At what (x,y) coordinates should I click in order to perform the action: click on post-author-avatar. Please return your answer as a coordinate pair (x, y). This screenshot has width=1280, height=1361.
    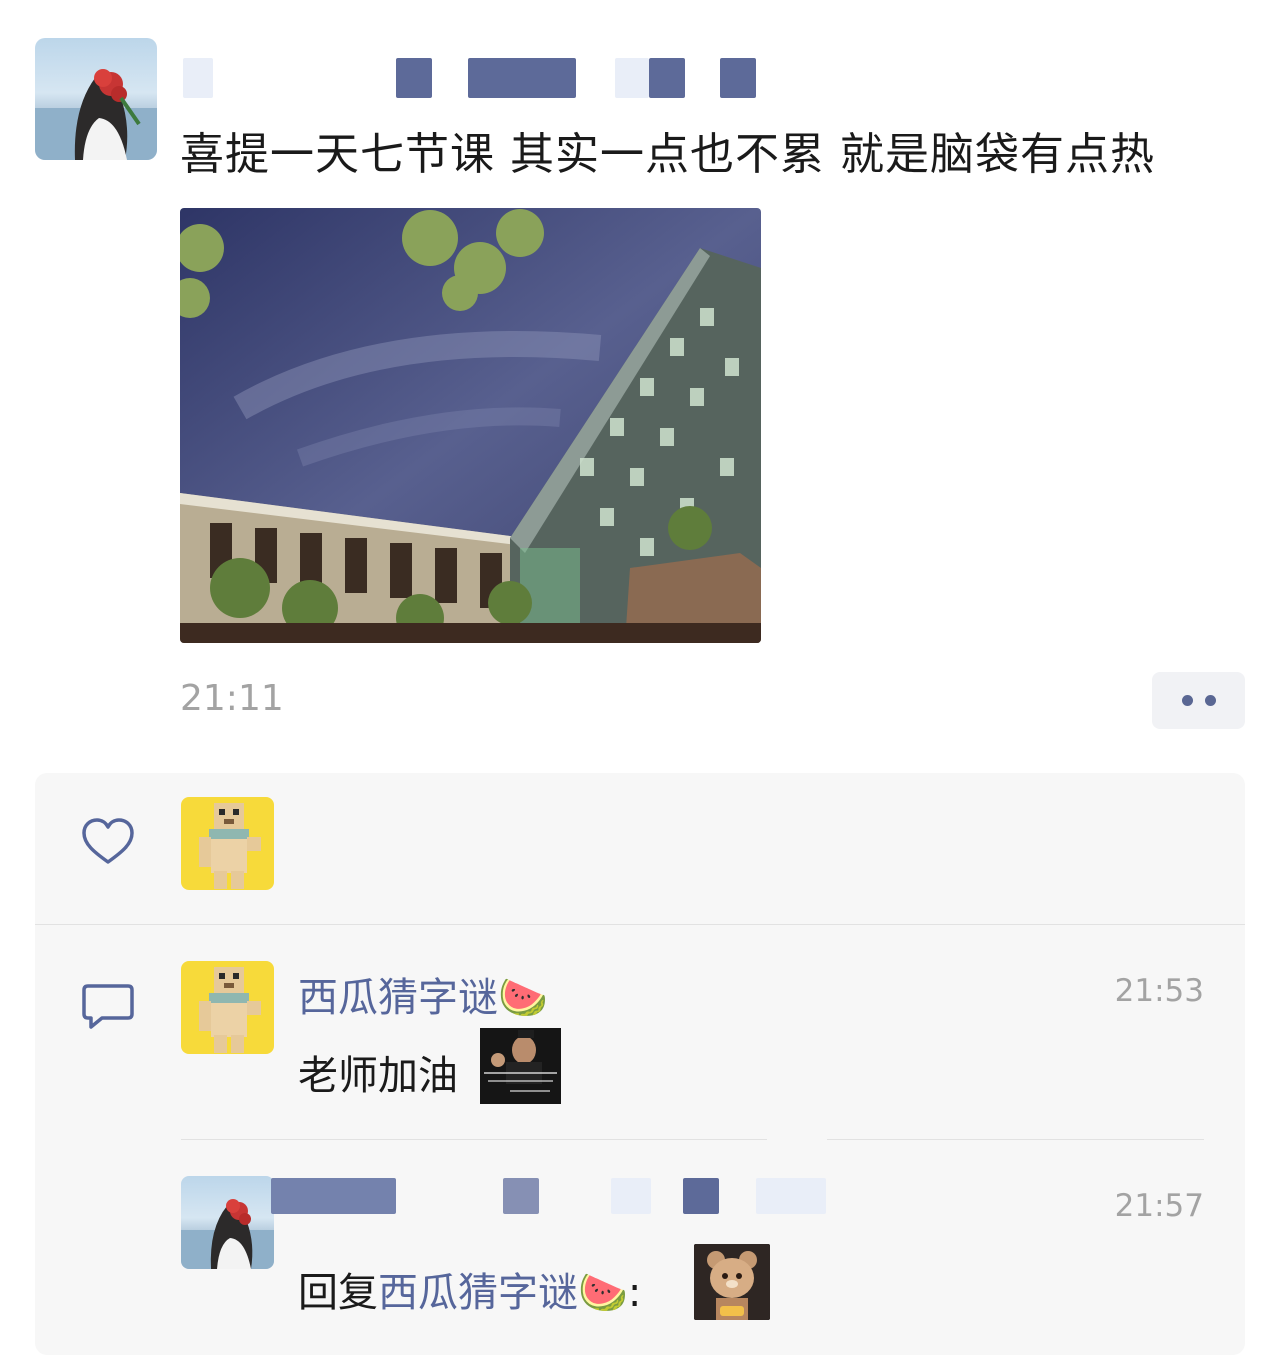
    Looking at the image, I should click on (96, 99).